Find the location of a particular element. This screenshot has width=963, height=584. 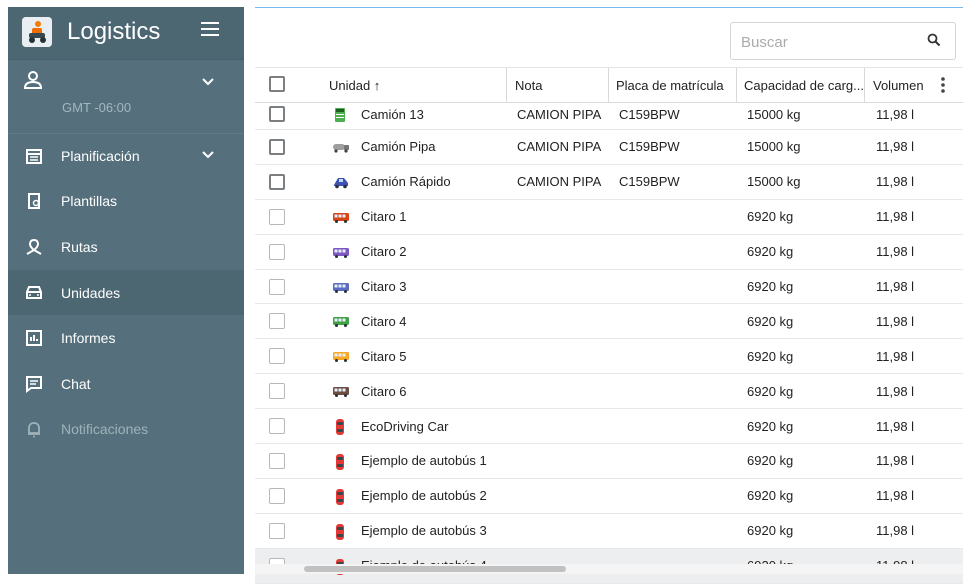

sidebar-item-planificacion: Planificación is located at coordinates (126, 156).